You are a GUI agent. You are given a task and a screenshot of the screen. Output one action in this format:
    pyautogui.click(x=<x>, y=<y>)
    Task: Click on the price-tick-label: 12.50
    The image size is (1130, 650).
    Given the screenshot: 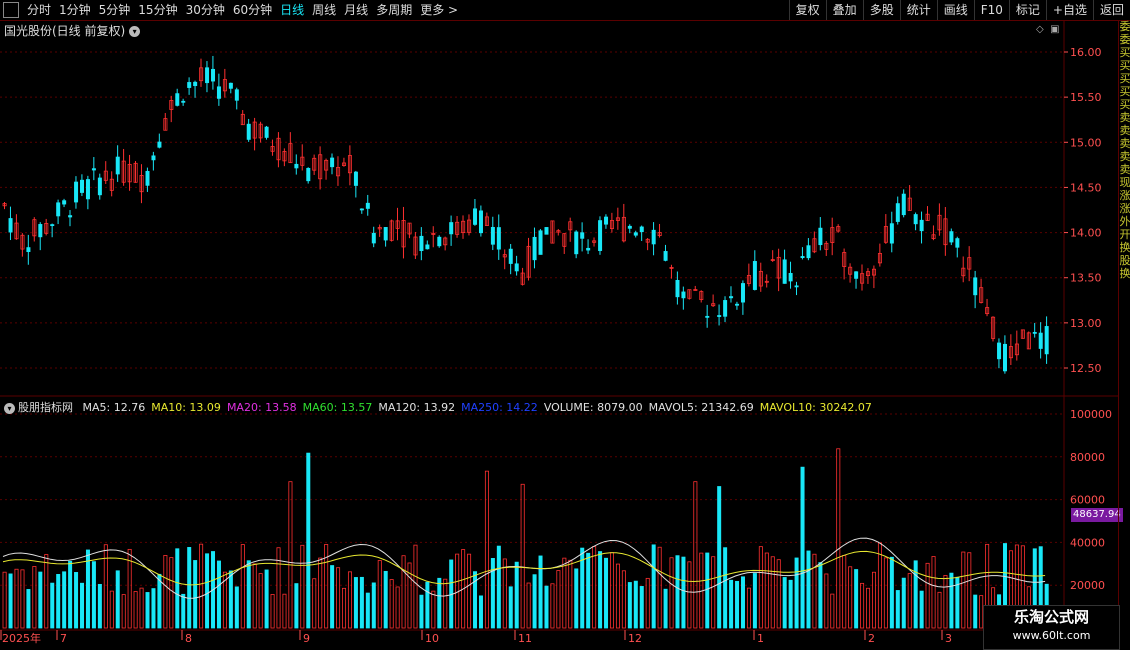 What is the action you would take?
    pyautogui.click(x=1086, y=368)
    